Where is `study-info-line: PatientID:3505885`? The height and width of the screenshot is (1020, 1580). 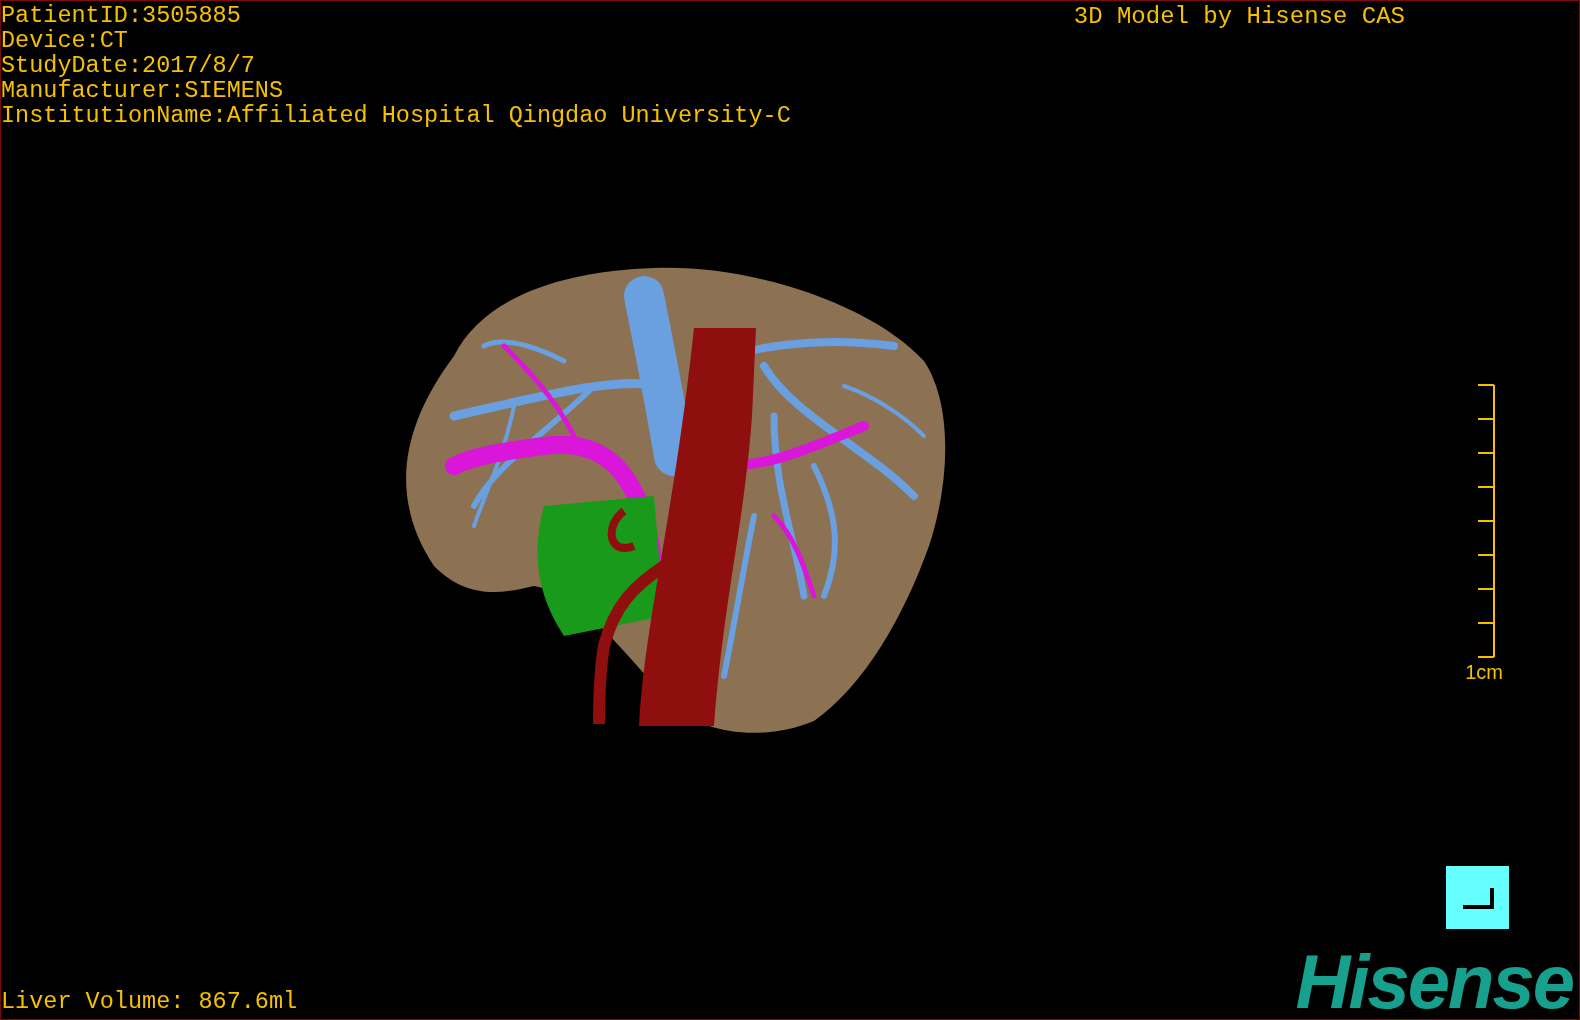 study-info-line: PatientID:3505885 is located at coordinates (121, 15).